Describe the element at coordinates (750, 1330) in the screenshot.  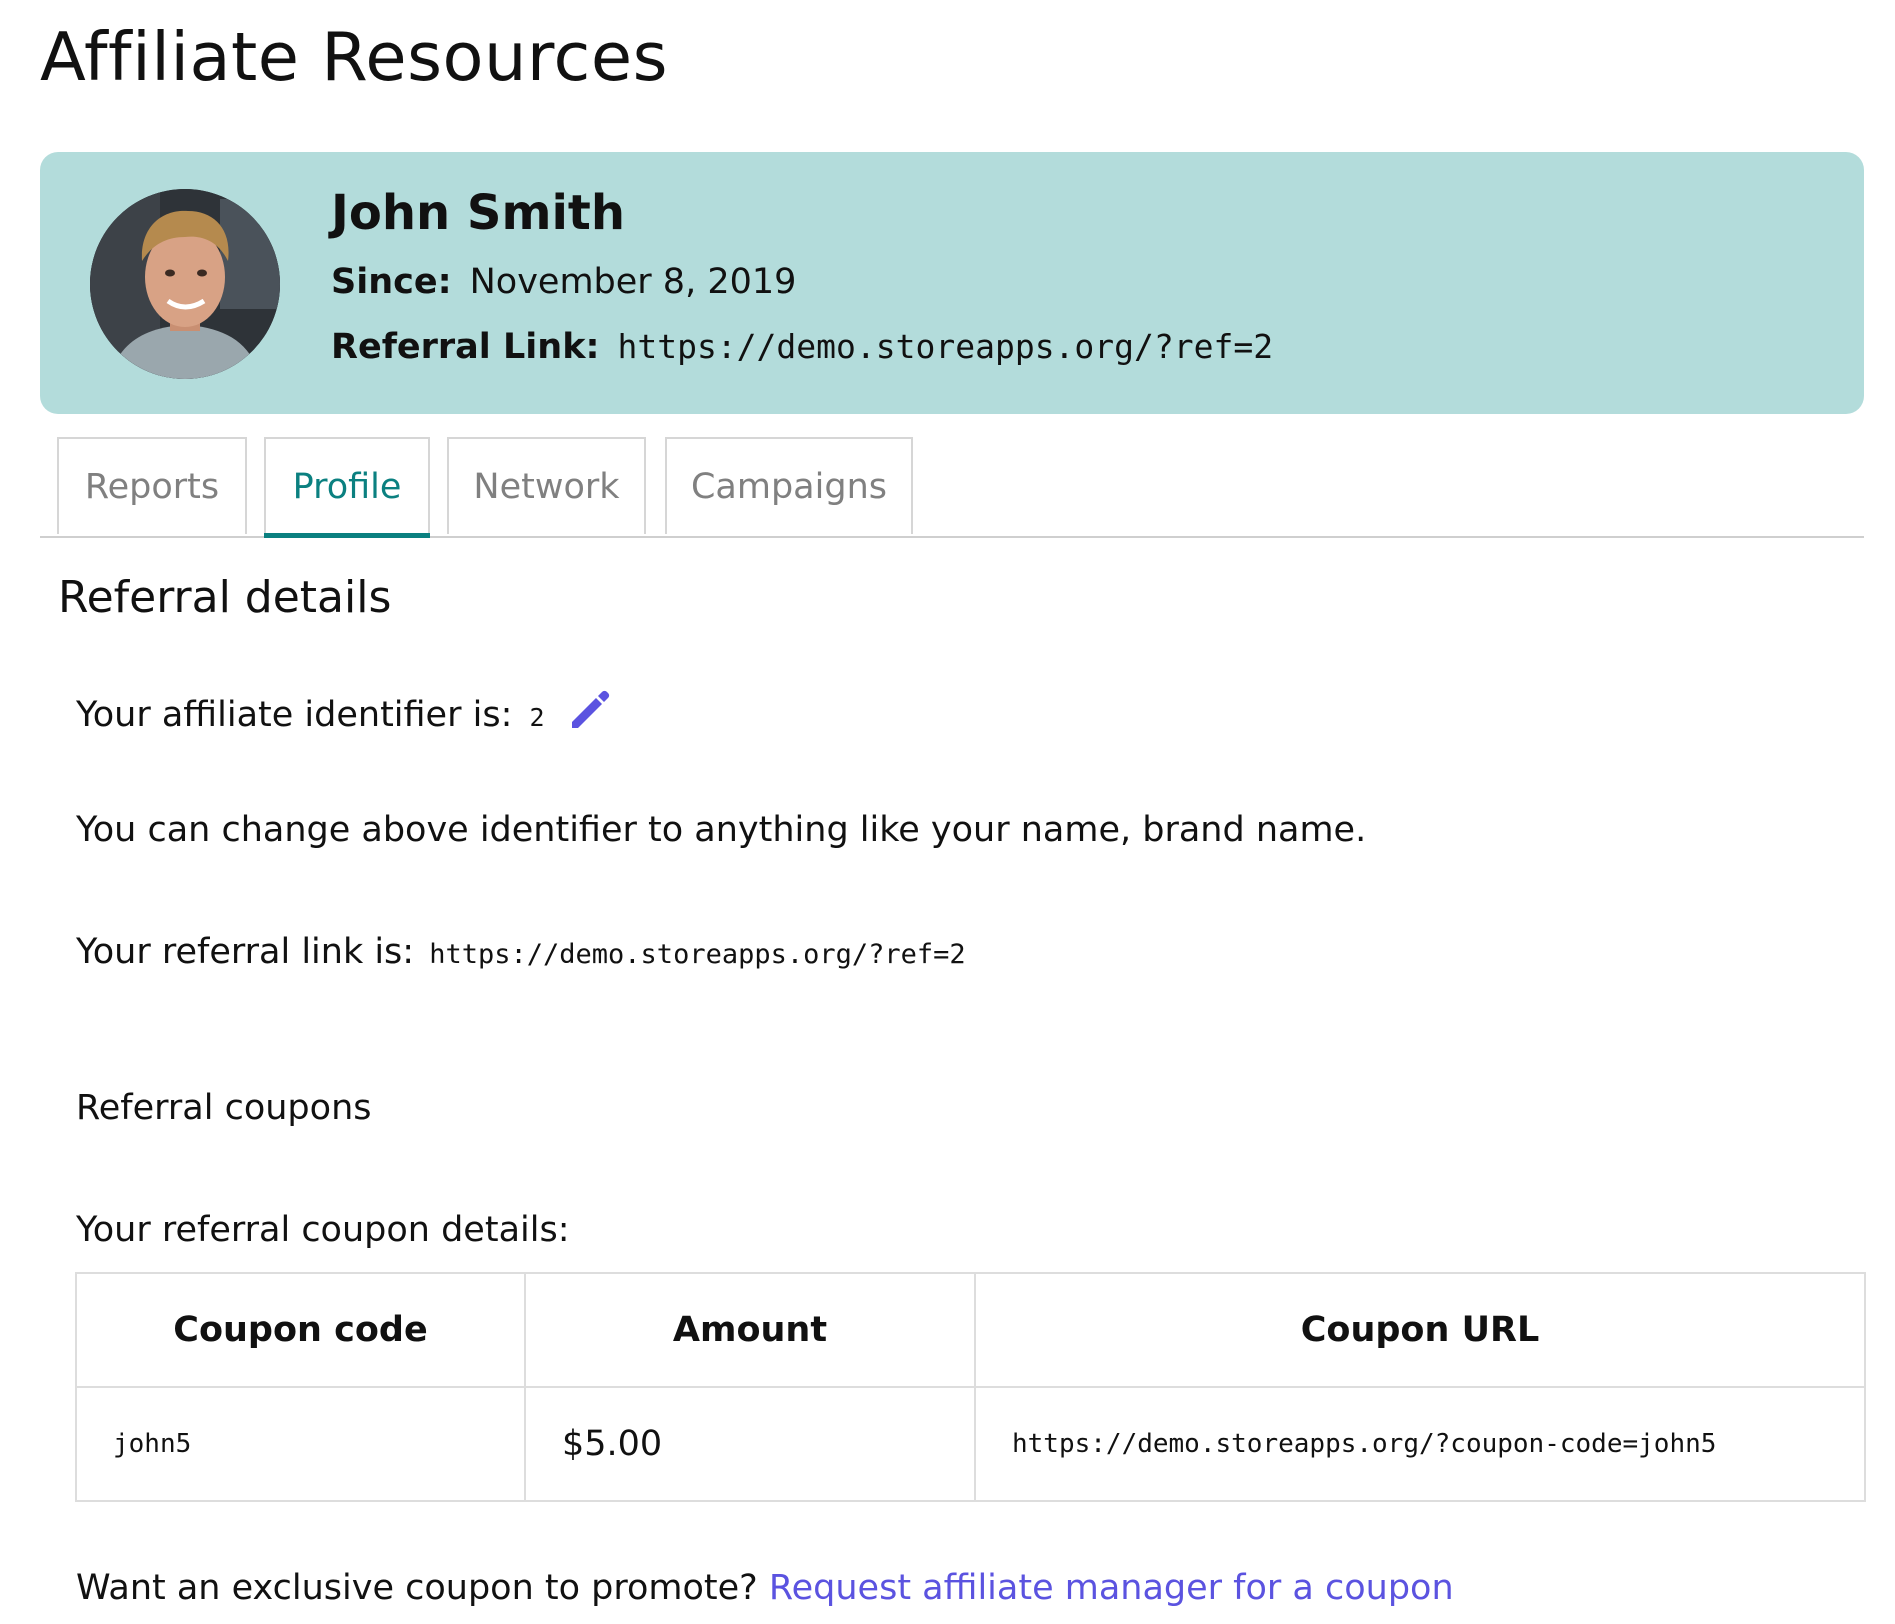
I see `header-amount: Amount` at that location.